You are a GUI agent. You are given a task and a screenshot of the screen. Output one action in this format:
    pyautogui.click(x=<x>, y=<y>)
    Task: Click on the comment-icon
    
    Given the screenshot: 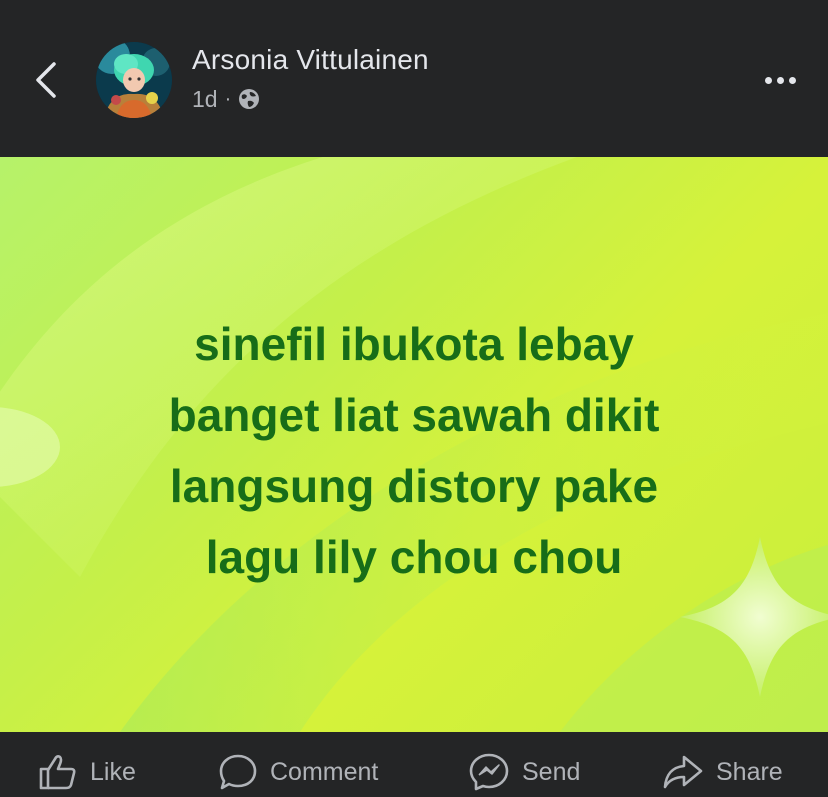 What is the action you would take?
    pyautogui.click(x=238, y=772)
    